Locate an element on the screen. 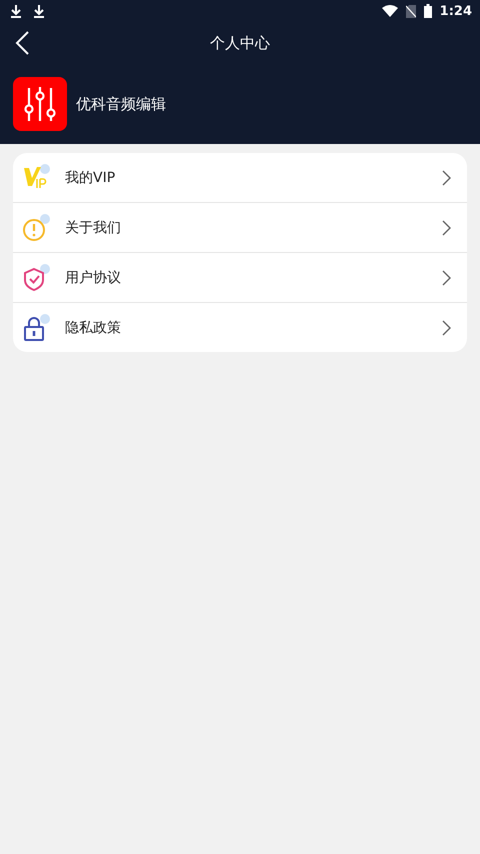 This screenshot has width=480, height=854. page-title: 个人中心 is located at coordinates (240, 43).